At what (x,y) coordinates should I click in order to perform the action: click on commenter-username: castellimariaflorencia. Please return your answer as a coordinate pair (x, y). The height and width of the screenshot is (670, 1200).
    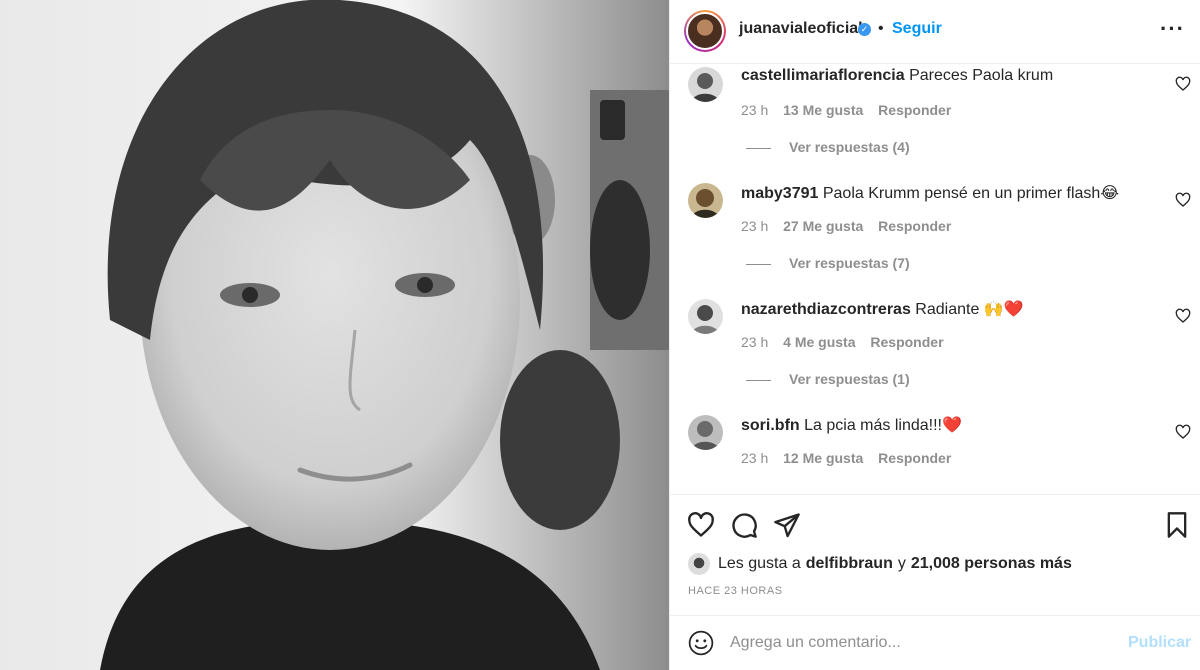
    Looking at the image, I should click on (823, 75).